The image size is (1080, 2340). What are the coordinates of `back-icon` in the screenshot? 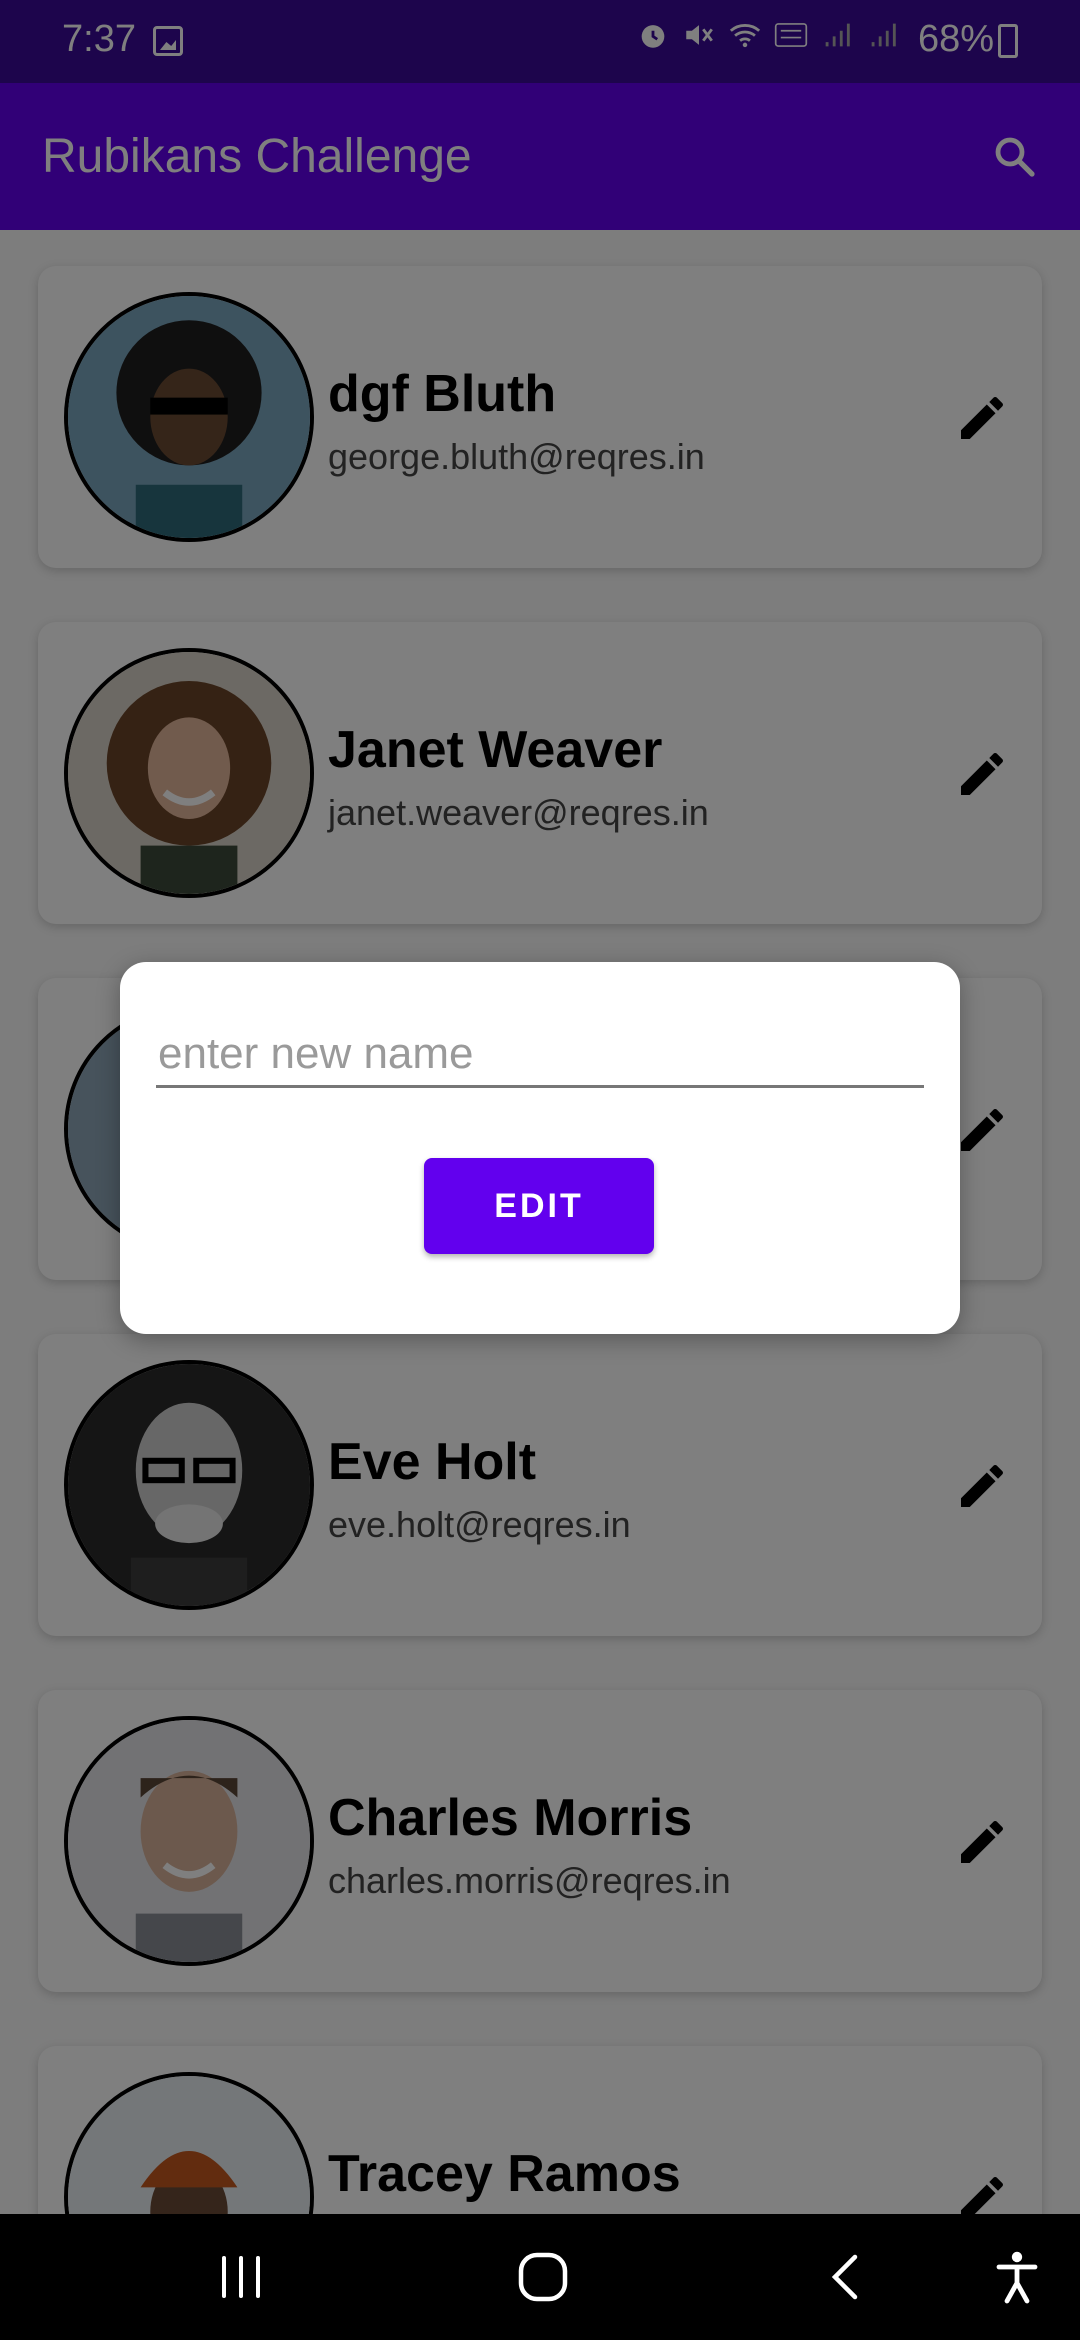 It's located at (845, 2277).